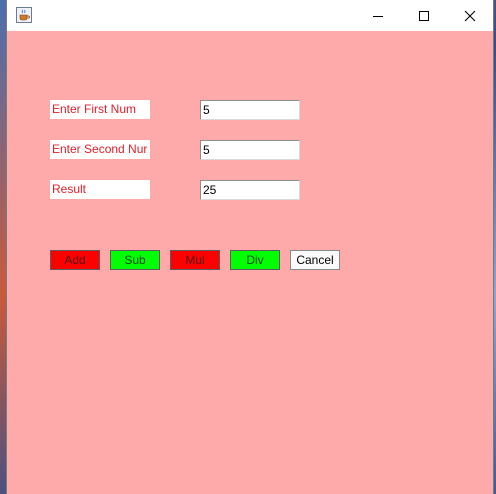  I want to click on result-field: 25, so click(250, 190).